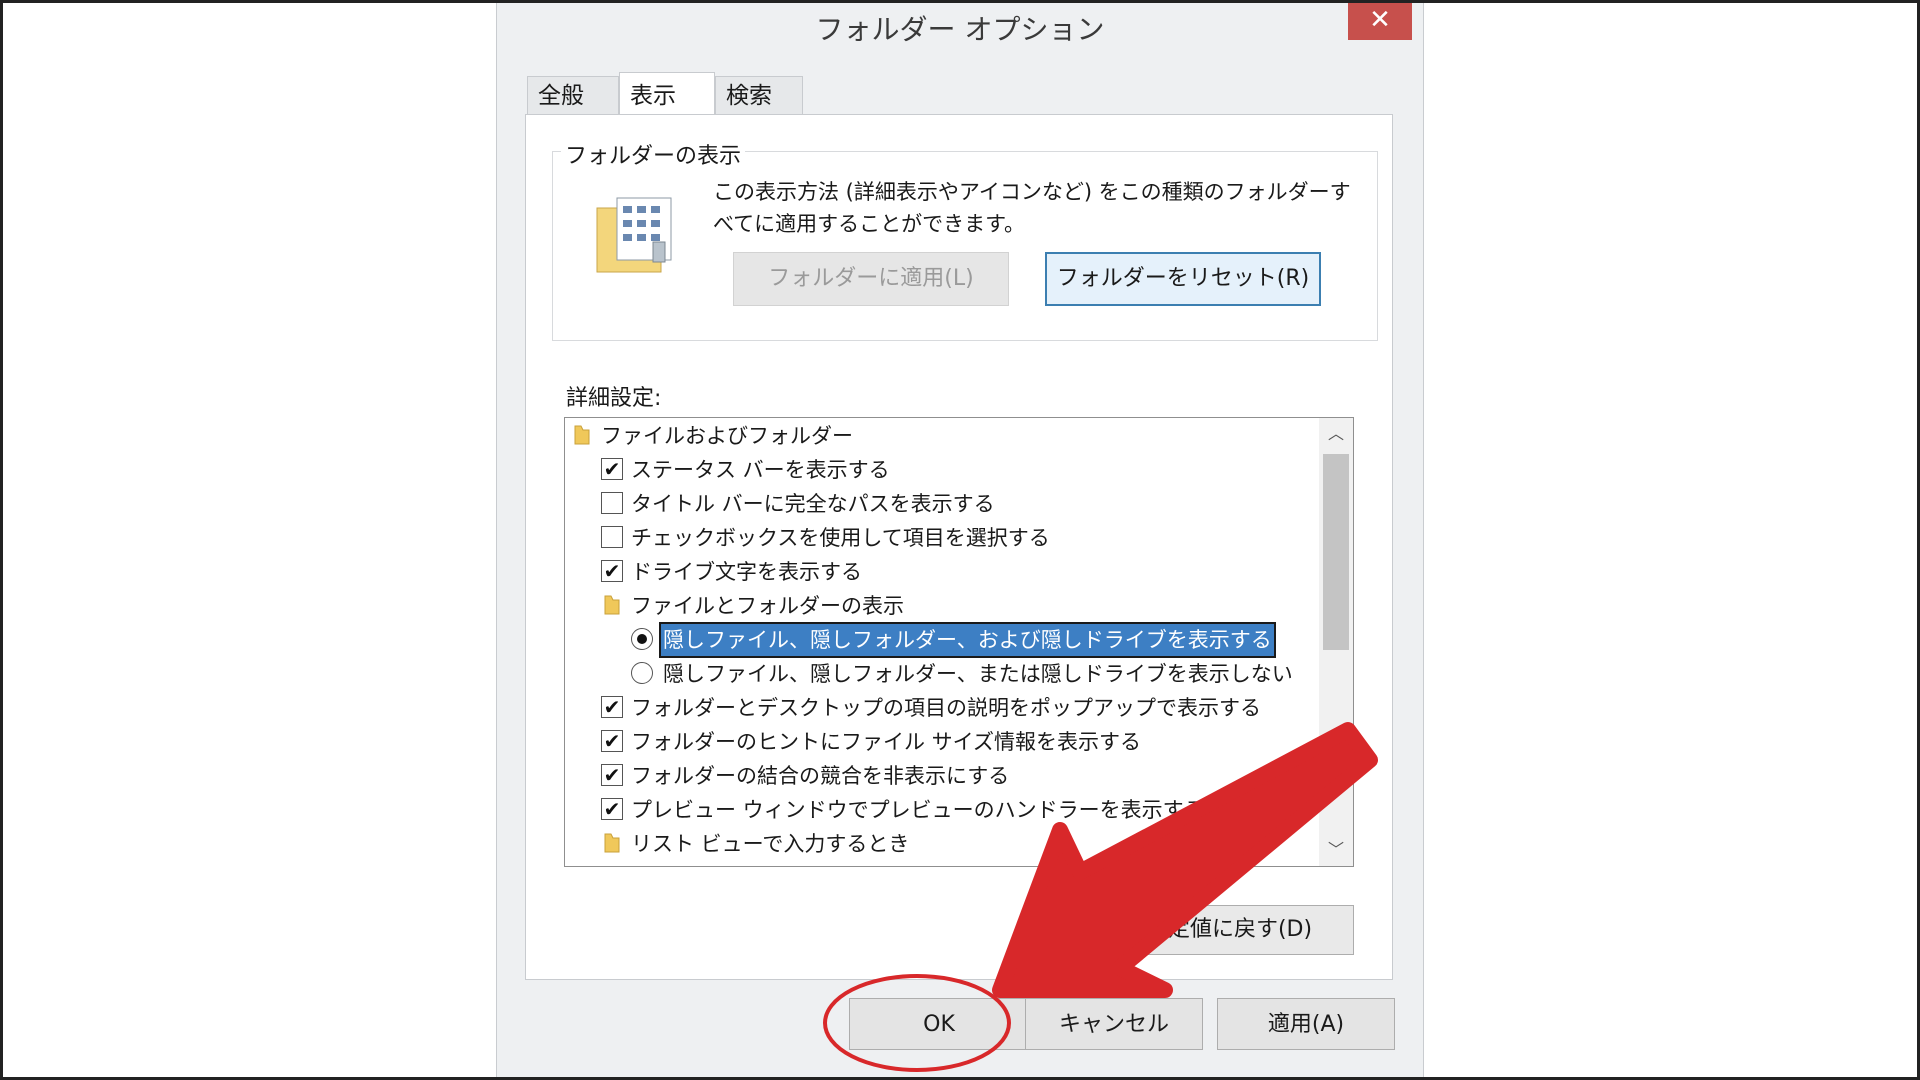 Image resolution: width=1920 pixels, height=1080 pixels. Describe the element at coordinates (1229, 930) in the screenshot. I see `restore-defaults-button: 既定値に戻す(D)` at that location.